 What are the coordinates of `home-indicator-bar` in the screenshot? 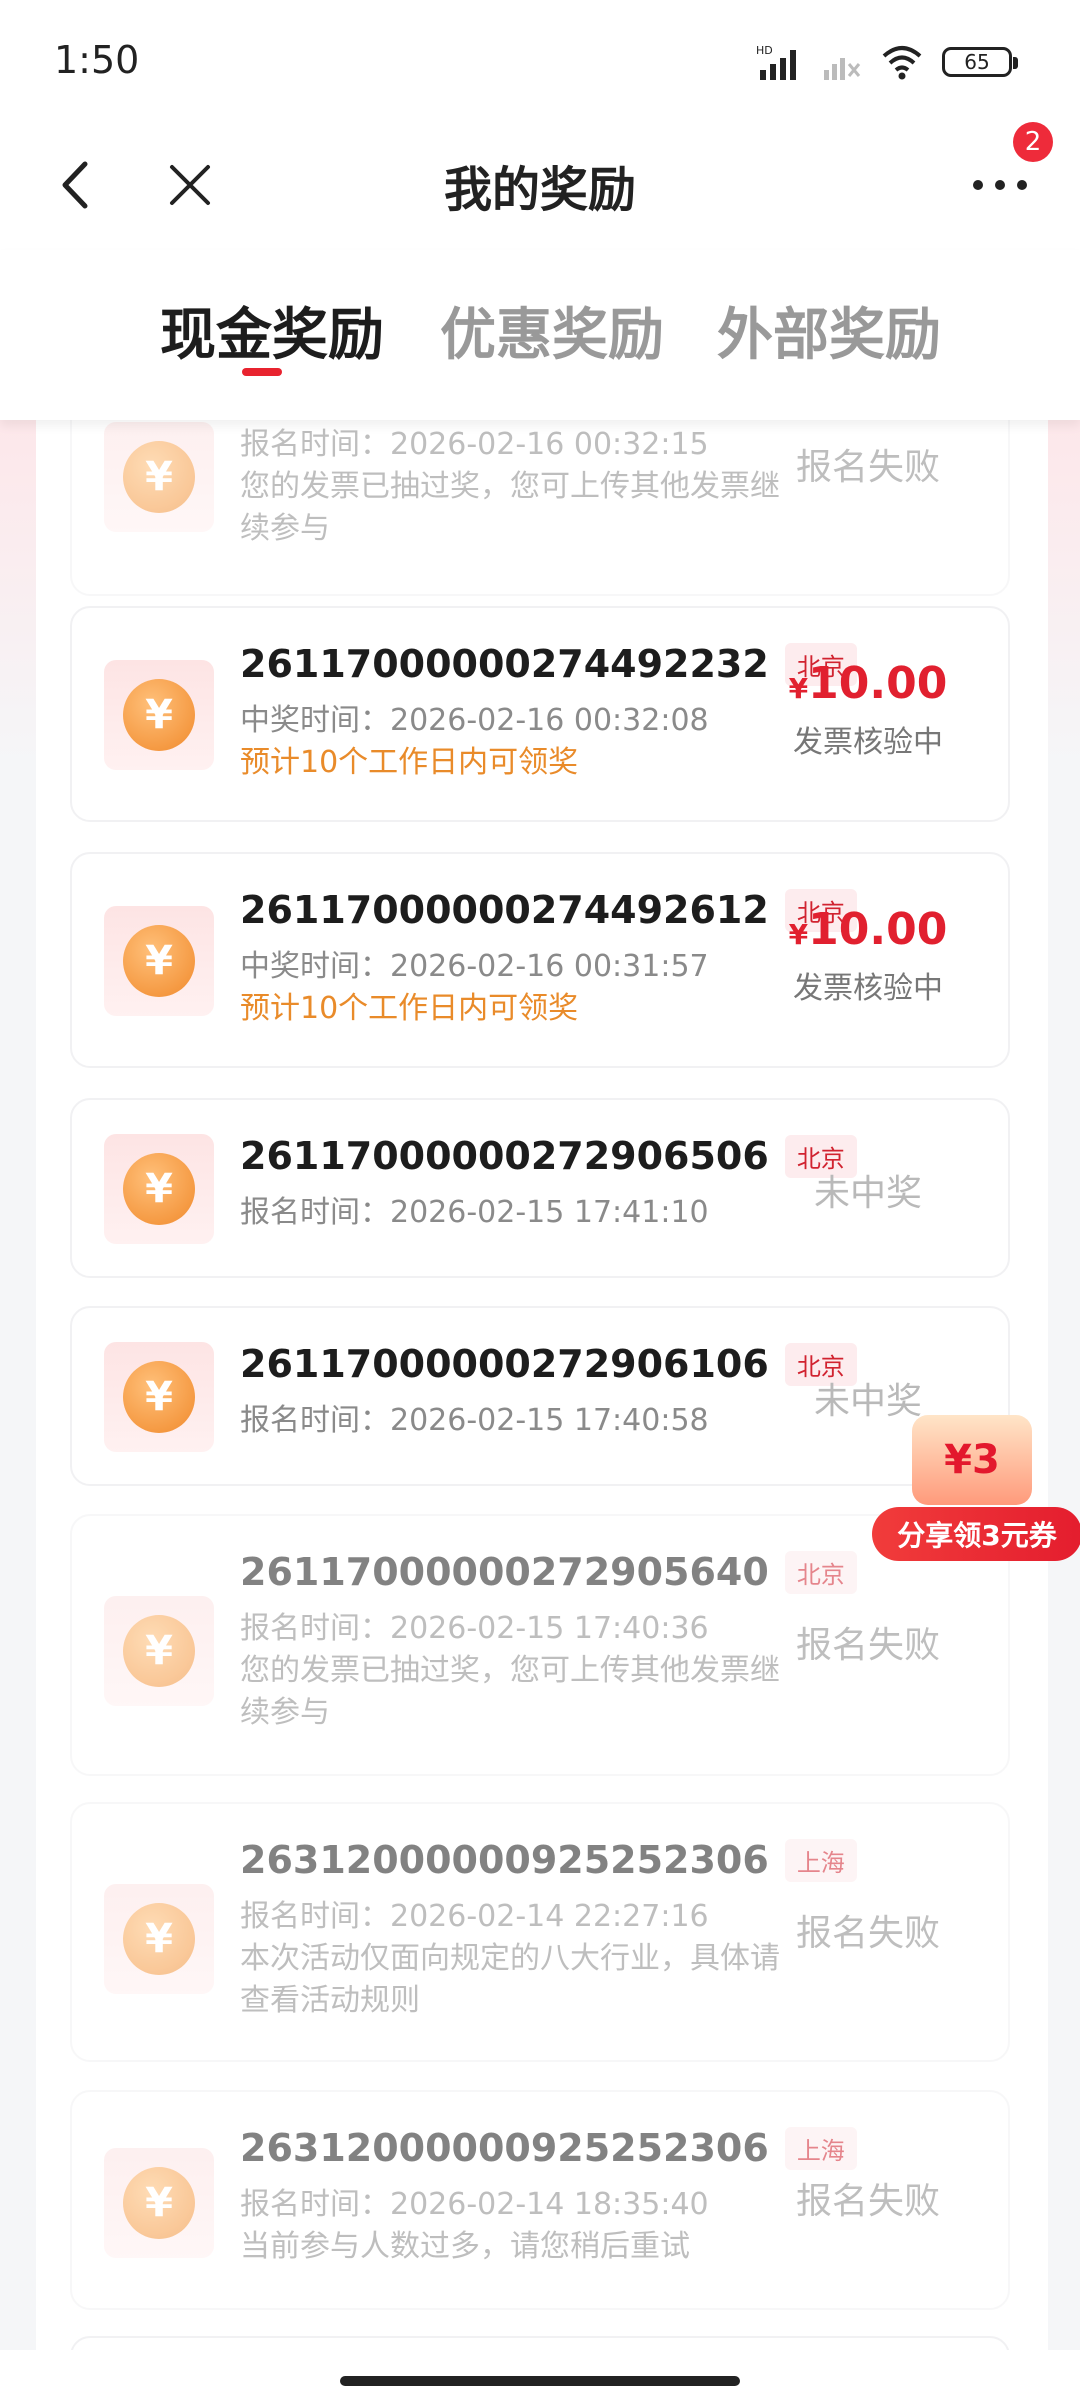 It's located at (540, 2375).